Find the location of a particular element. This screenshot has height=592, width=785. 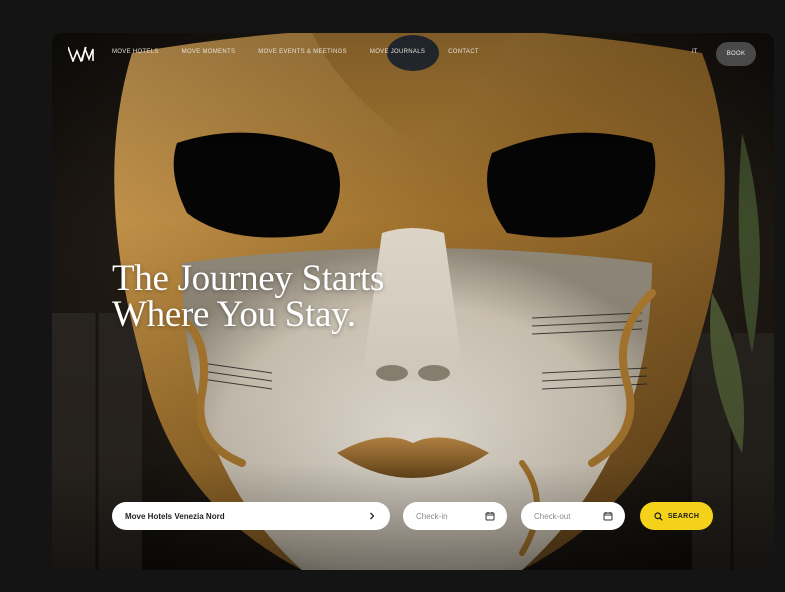

nav-link-move-moments: MOVE MOMENTS is located at coordinates (209, 52).